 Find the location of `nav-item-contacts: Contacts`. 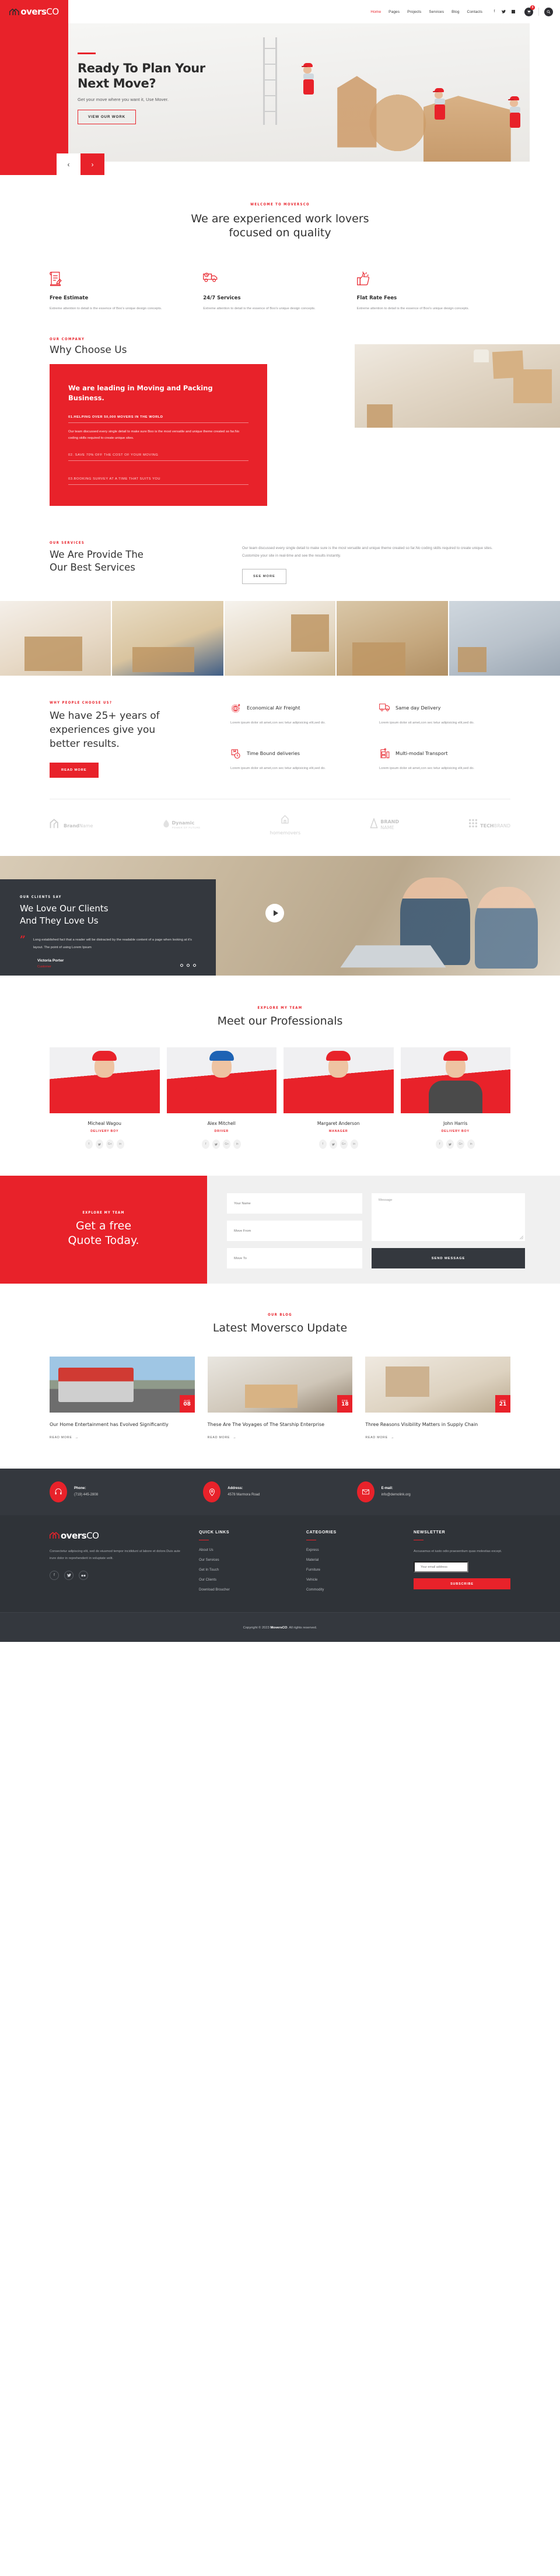

nav-item-contacts: Contacts is located at coordinates (474, 12).